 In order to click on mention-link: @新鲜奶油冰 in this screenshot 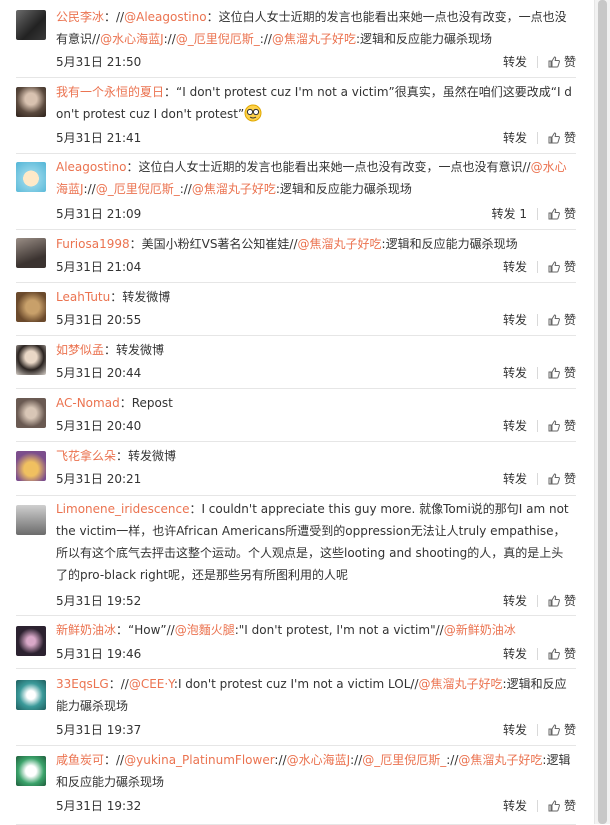, I will do `click(480, 630)`.